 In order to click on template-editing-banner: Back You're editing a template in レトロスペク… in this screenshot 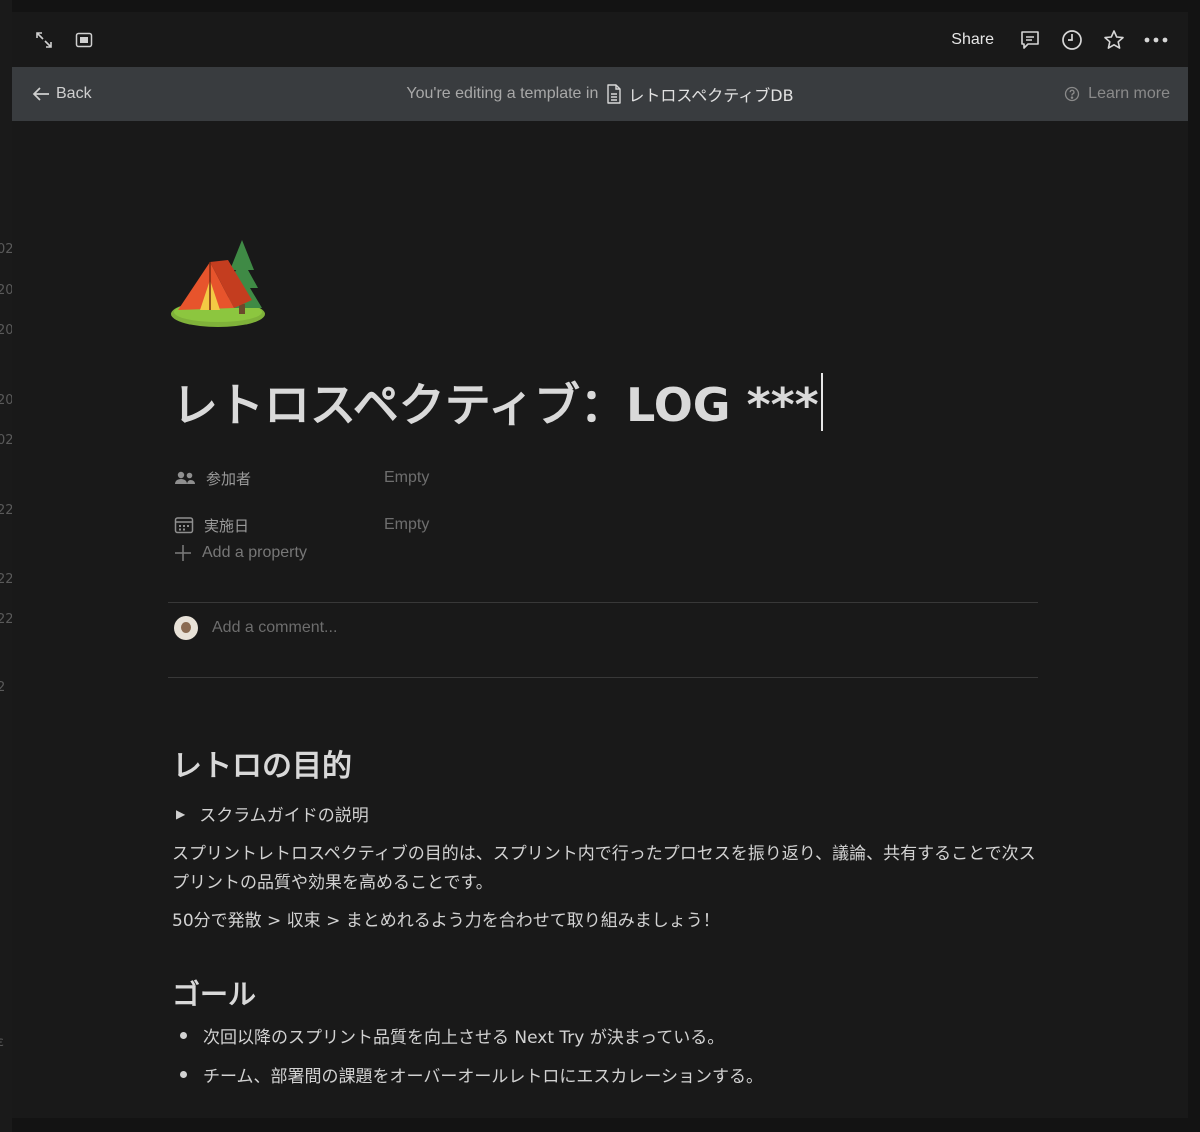, I will do `click(600, 94)`.